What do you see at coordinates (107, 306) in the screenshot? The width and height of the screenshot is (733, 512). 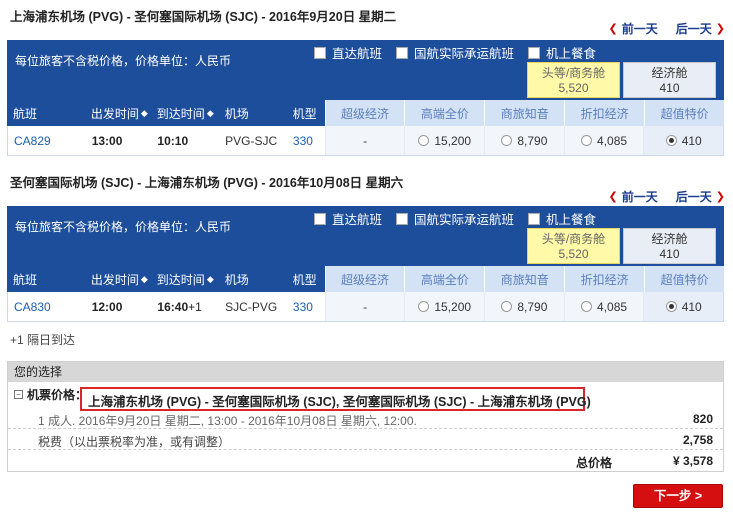 I see `depart-time: 12:00` at bounding box center [107, 306].